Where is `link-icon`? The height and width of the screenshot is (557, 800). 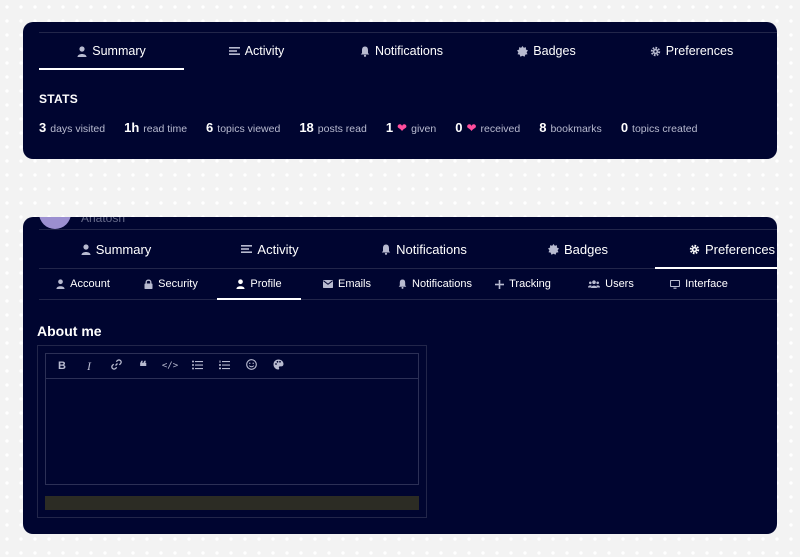
link-icon is located at coordinates (116, 366).